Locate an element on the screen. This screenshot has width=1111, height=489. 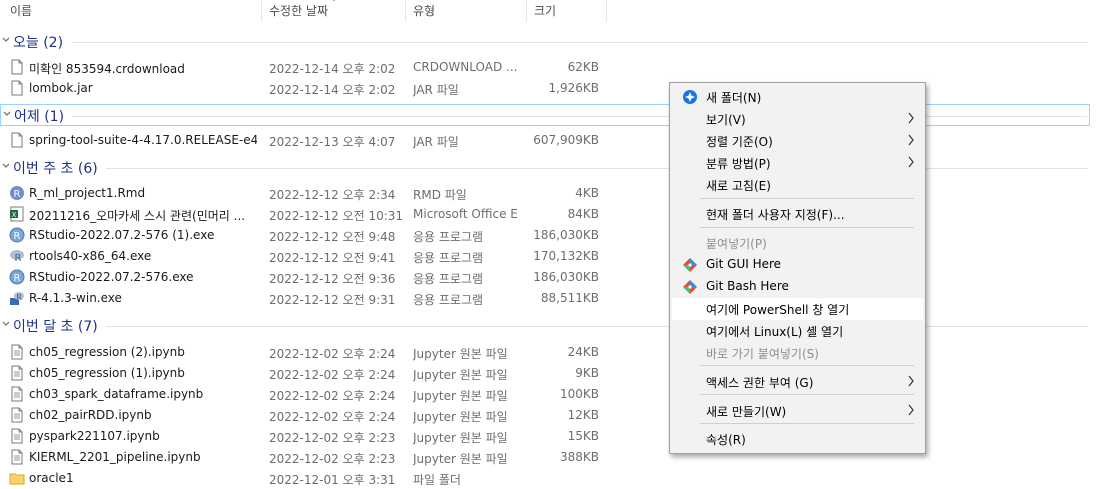
menu-item-git-gui: Git GUI Here is located at coordinates (797, 265).